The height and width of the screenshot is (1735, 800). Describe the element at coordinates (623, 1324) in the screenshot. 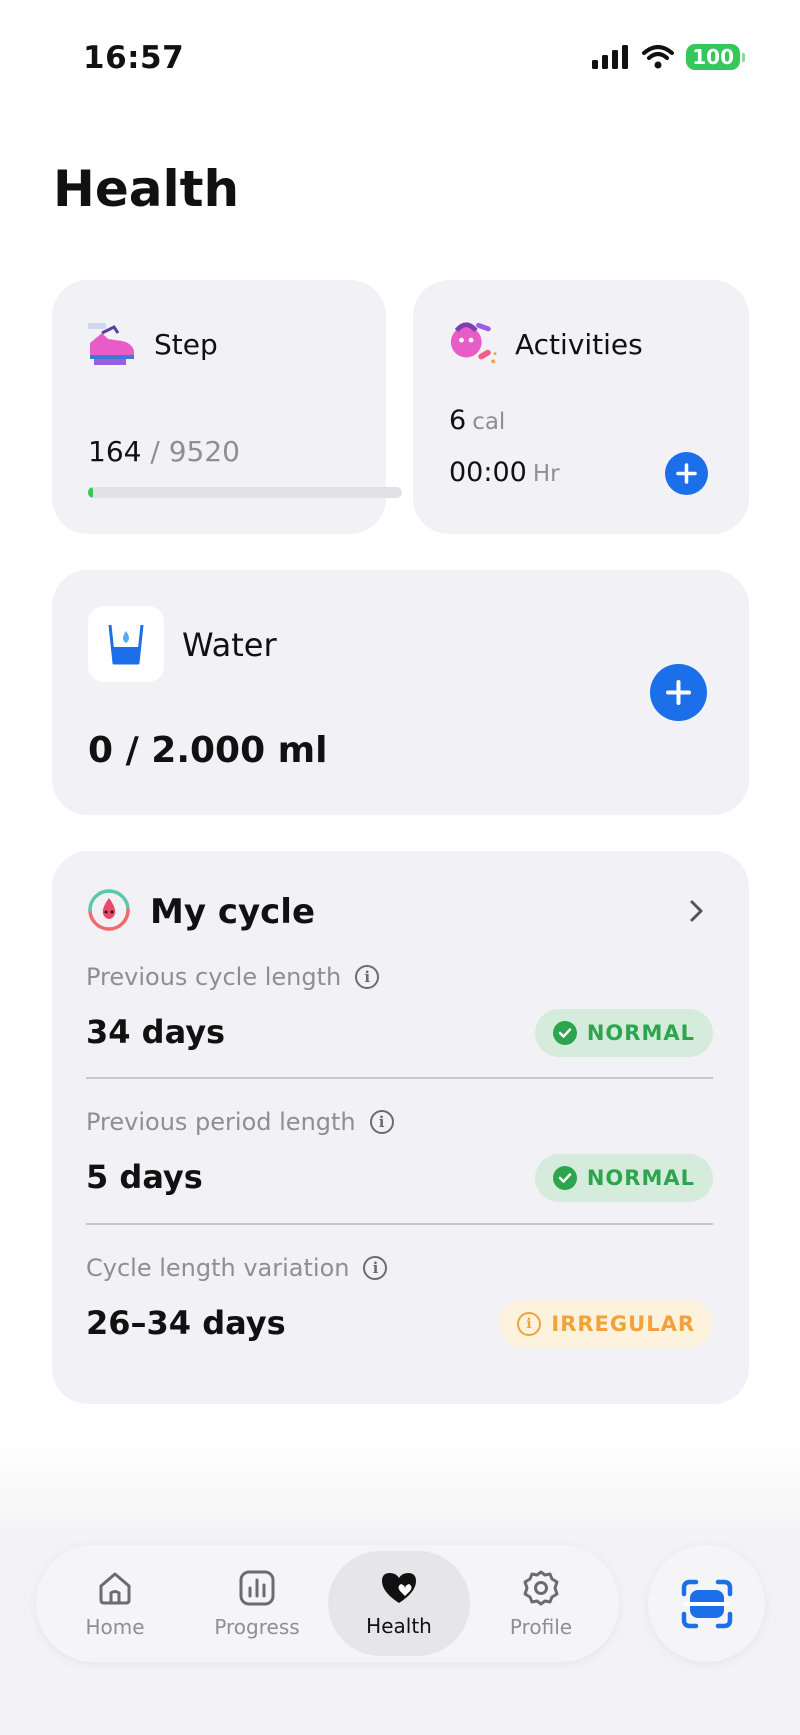

I see `status-text: IRREGULAR` at that location.